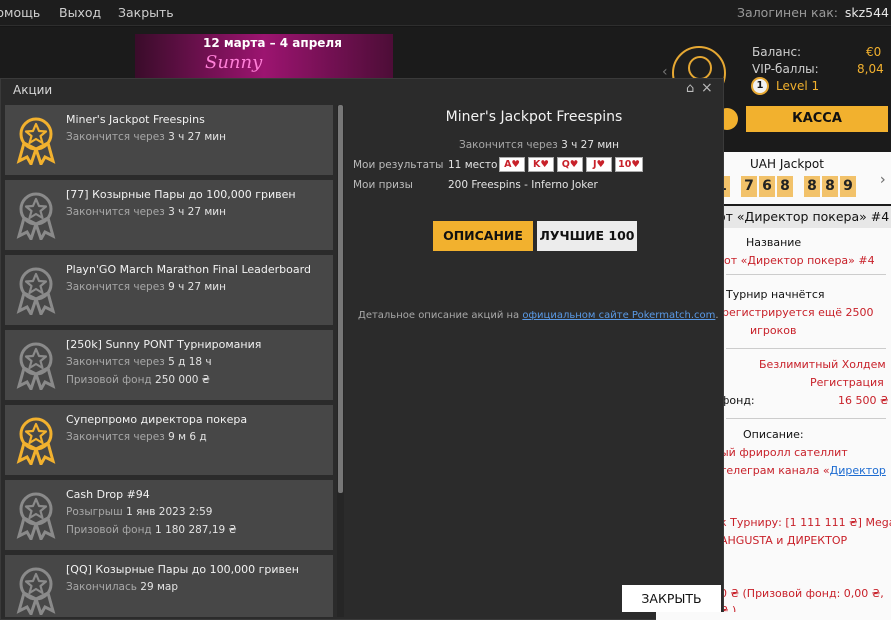 The width and height of the screenshot is (891, 620). Describe the element at coordinates (870, 69) in the screenshot. I see `vip-value: 8,04` at that location.